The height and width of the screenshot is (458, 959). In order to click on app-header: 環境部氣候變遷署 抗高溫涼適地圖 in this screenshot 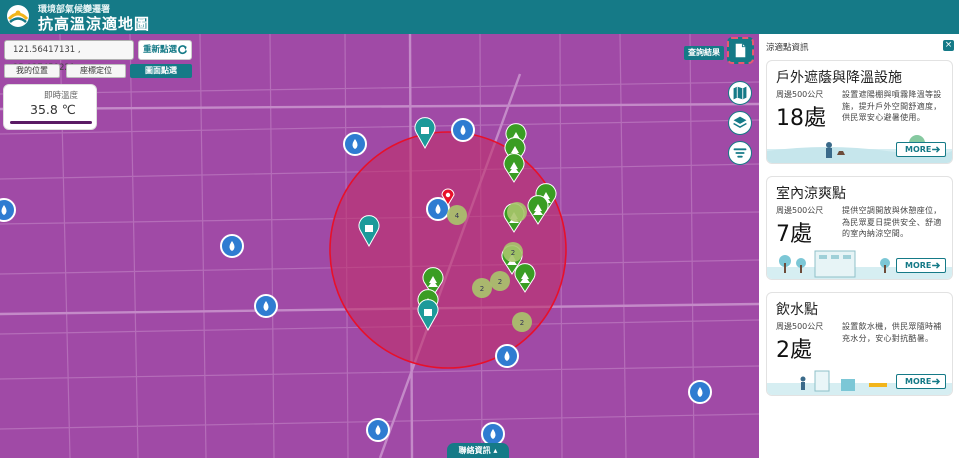, I will do `click(479, 17)`.